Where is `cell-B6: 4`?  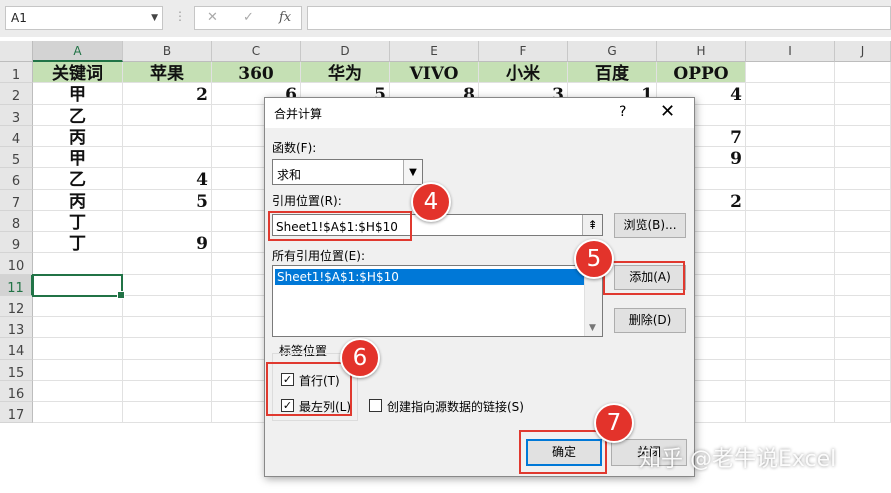
cell-B6: 4 is located at coordinates (167, 179).